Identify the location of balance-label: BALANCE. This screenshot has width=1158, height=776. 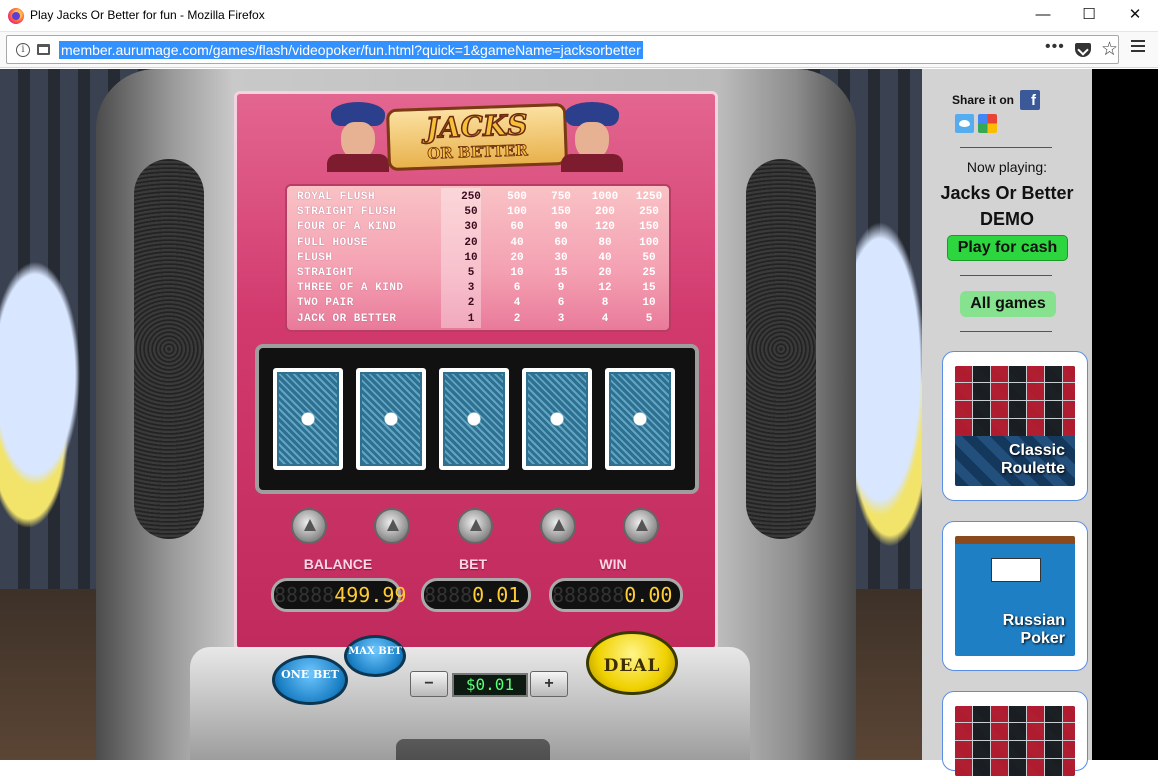
(338, 564).